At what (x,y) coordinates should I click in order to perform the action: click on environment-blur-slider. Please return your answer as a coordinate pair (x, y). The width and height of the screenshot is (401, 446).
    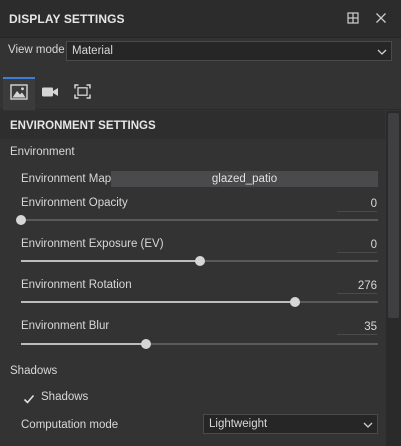
    Looking at the image, I should click on (199, 344).